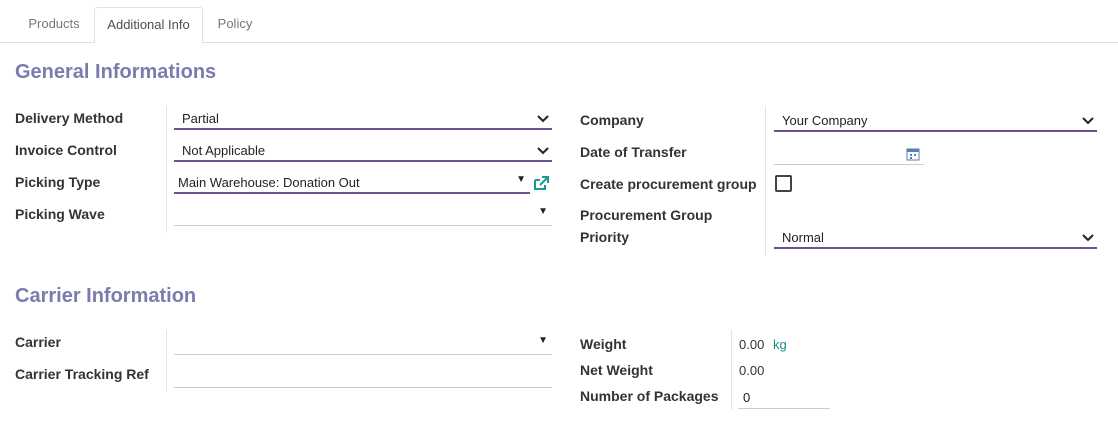 The image size is (1118, 430). I want to click on carrier-label: Carrier, so click(38, 342).